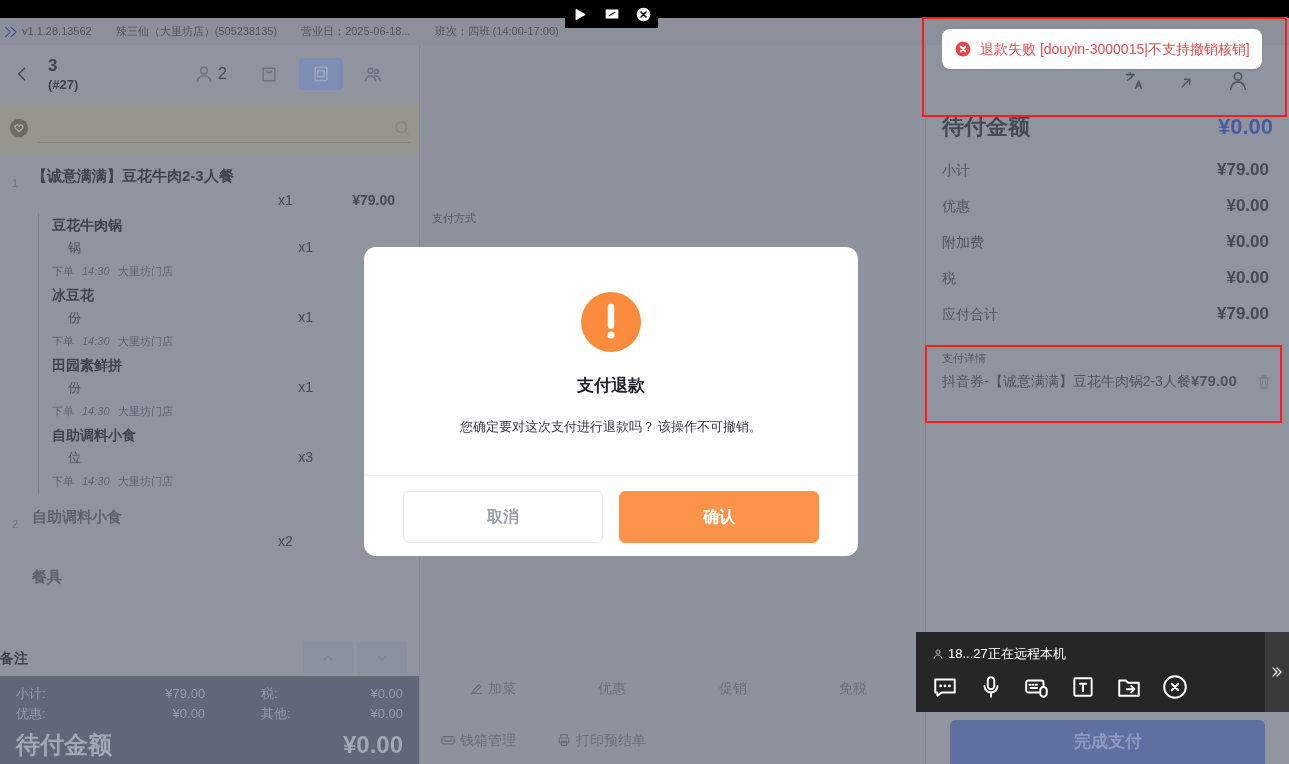 The width and height of the screenshot is (1289, 764). Describe the element at coordinates (74, 247) in the screenshot. I see `sub-item-unit: 锅` at that location.